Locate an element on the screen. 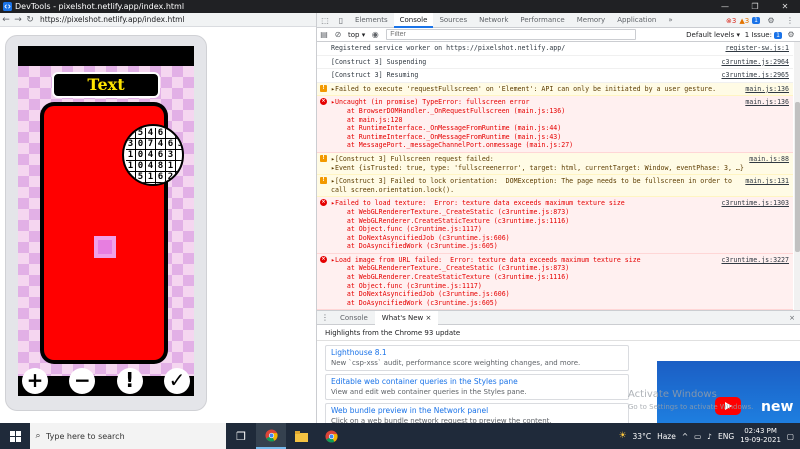 The height and width of the screenshot is (449, 800). url-field: https://pixelshot.netlify.app/index.html is located at coordinates (112, 19).